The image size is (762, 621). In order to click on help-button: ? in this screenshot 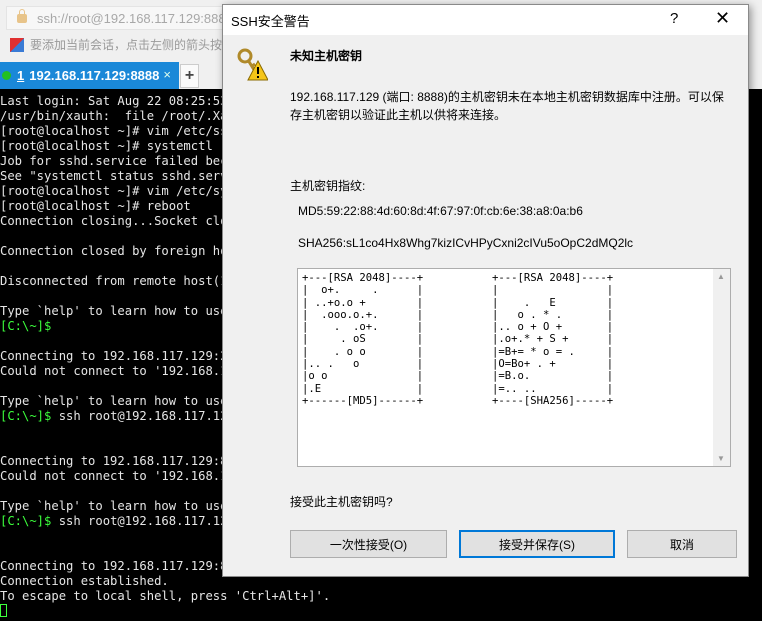, I will do `click(674, 18)`.